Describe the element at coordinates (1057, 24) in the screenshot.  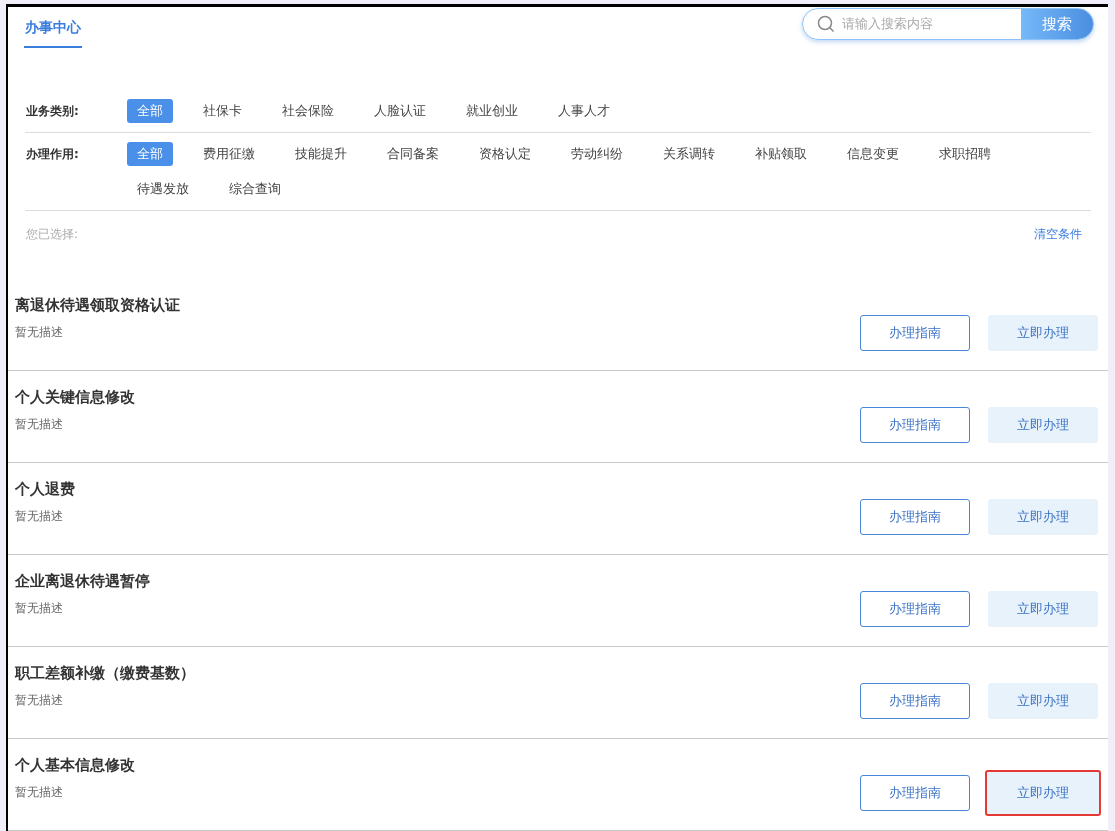
I see `search-button: 搜索` at that location.